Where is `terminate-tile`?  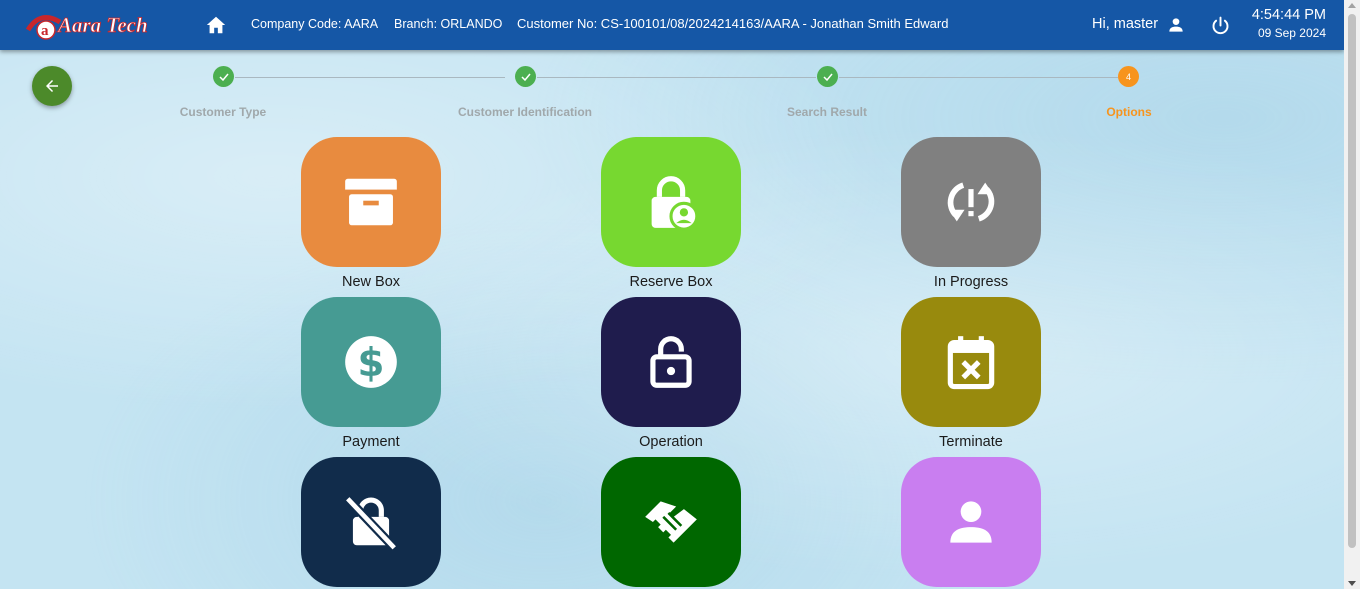
terminate-tile is located at coordinates (971, 362).